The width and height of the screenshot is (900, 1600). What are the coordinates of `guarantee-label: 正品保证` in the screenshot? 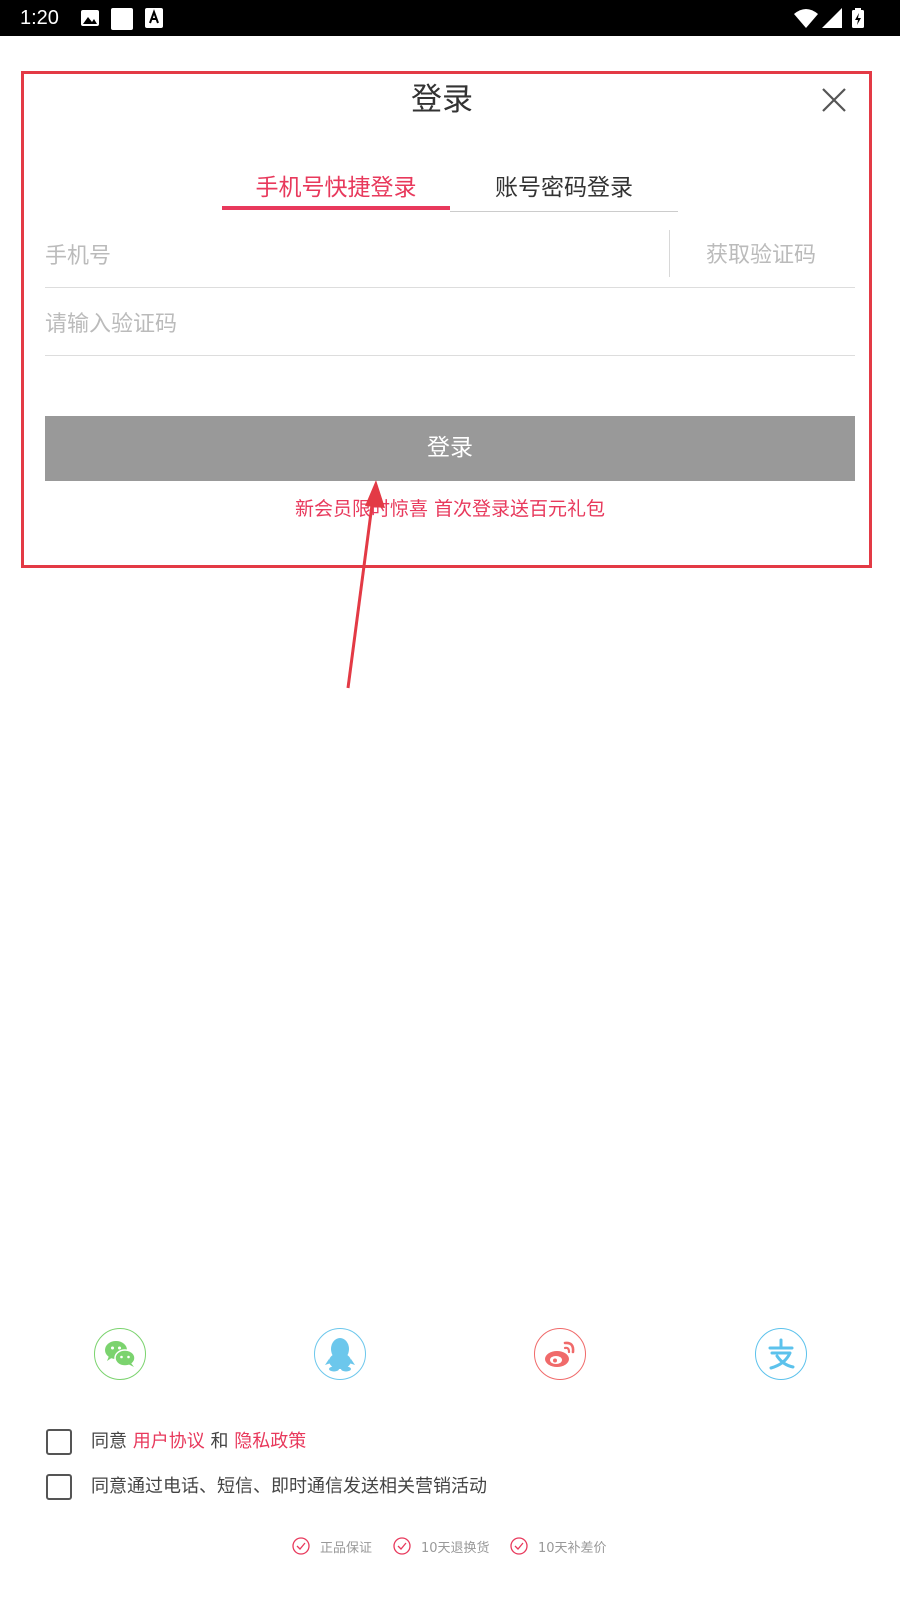 It's located at (346, 1548).